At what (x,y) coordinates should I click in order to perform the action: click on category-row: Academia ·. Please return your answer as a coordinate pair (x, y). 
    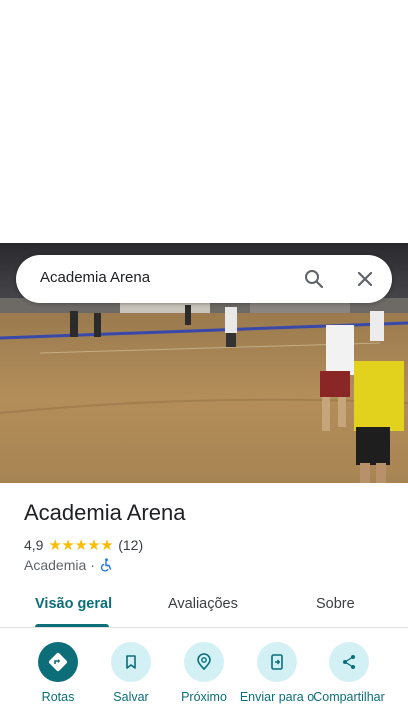
    Looking at the image, I should click on (68, 565).